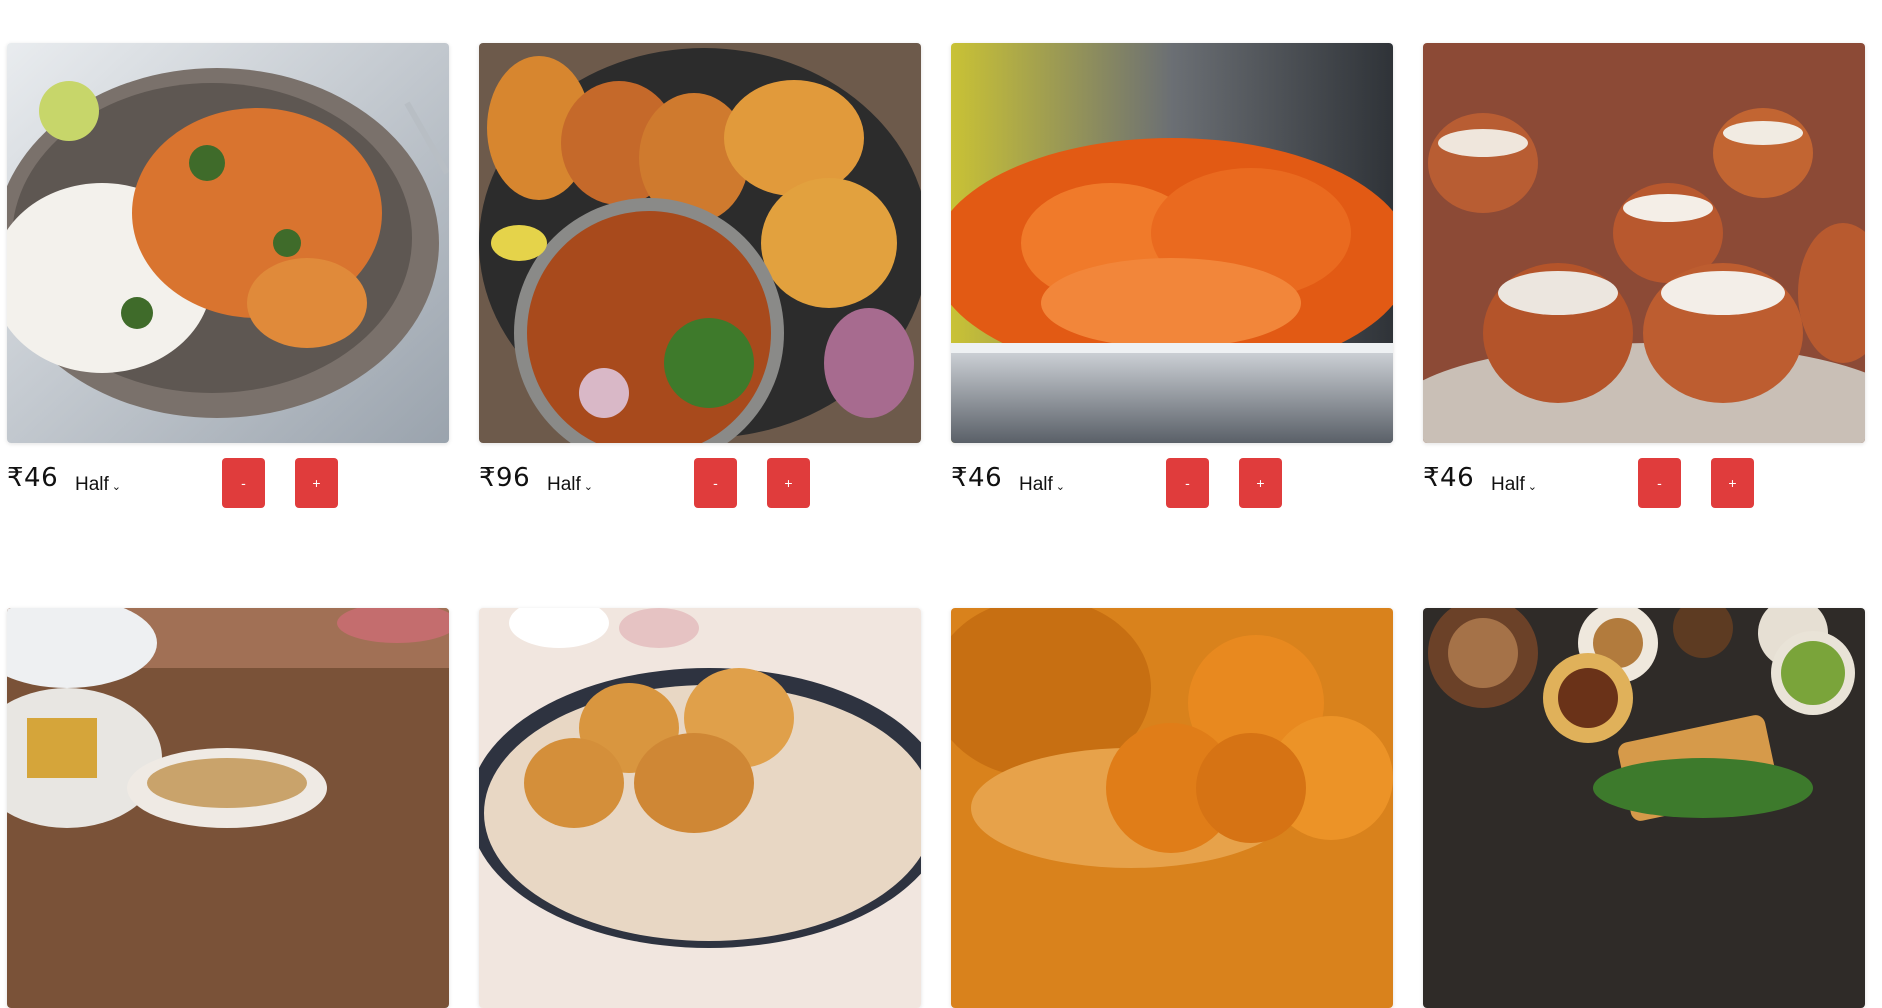 The height and width of the screenshot is (1008, 1882). I want to click on food-image-besan-ladoo, so click(1172, 808).